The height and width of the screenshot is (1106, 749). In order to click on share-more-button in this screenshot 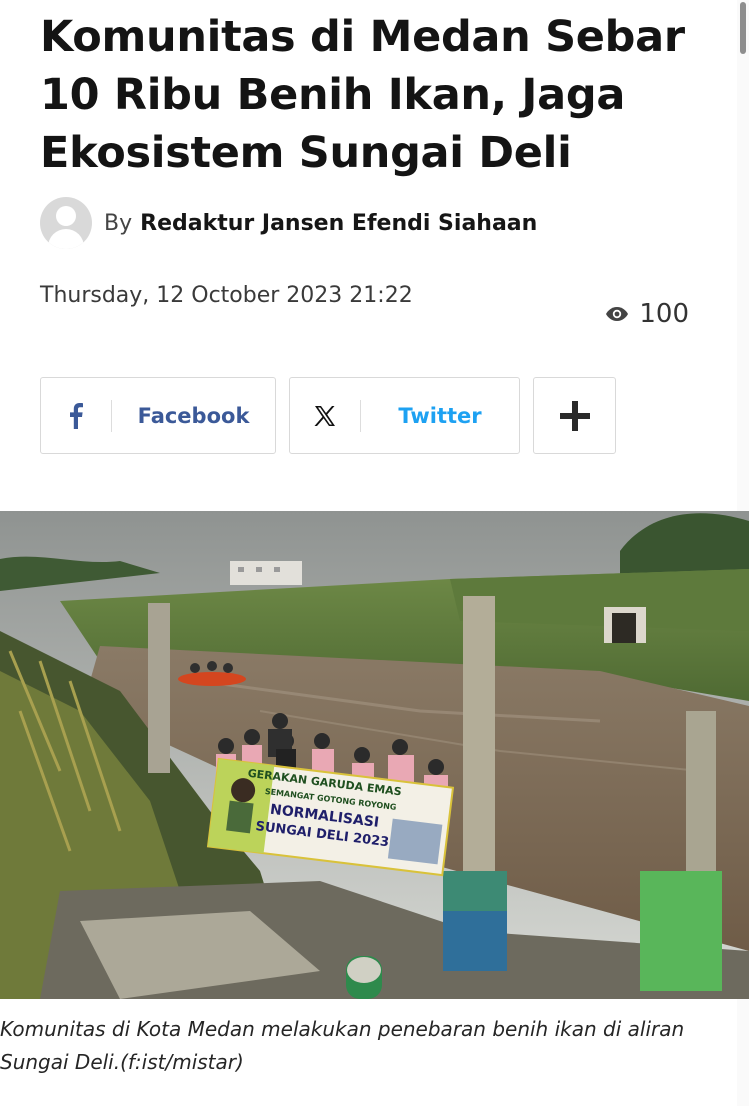, I will do `click(574, 415)`.